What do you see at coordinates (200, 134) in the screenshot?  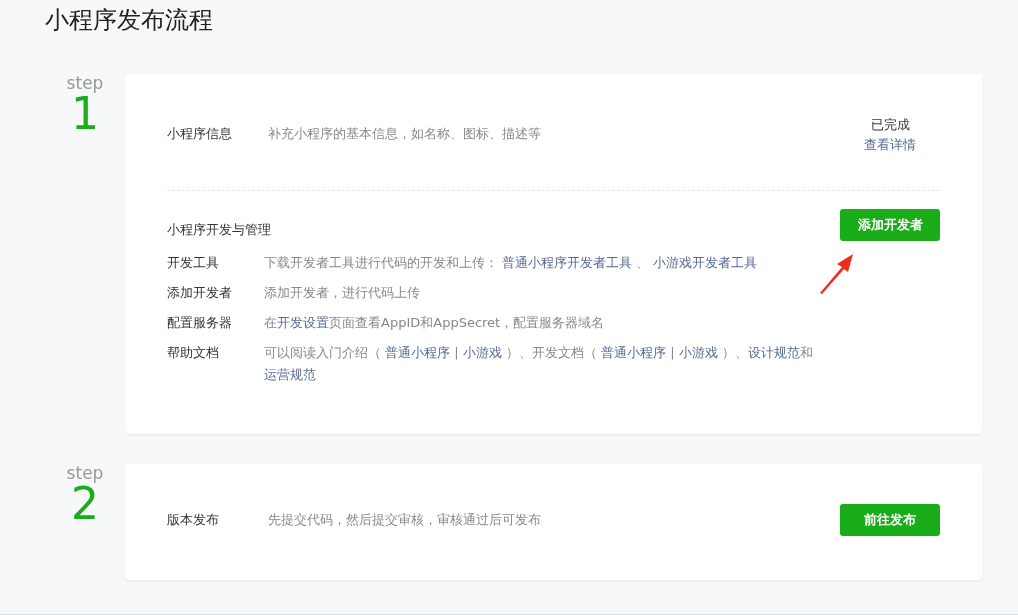 I see `section-label: 小程序信息` at bounding box center [200, 134].